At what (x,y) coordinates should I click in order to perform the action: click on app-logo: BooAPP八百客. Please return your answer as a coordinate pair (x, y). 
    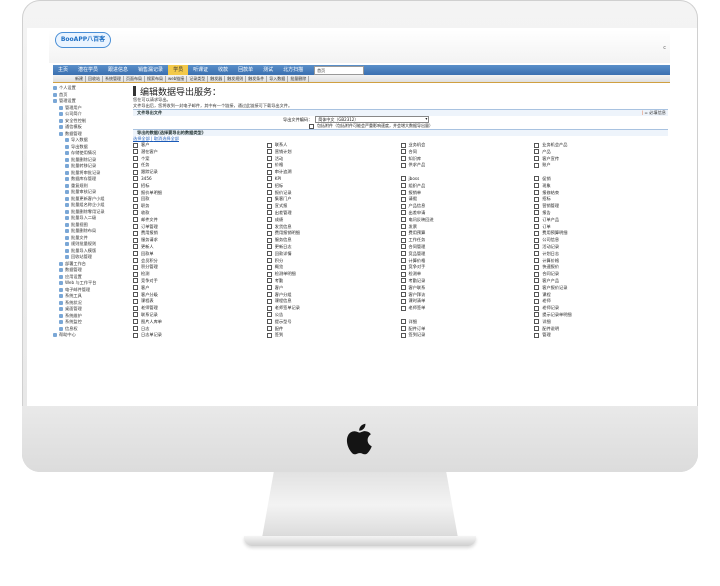
    Looking at the image, I should click on (83, 40).